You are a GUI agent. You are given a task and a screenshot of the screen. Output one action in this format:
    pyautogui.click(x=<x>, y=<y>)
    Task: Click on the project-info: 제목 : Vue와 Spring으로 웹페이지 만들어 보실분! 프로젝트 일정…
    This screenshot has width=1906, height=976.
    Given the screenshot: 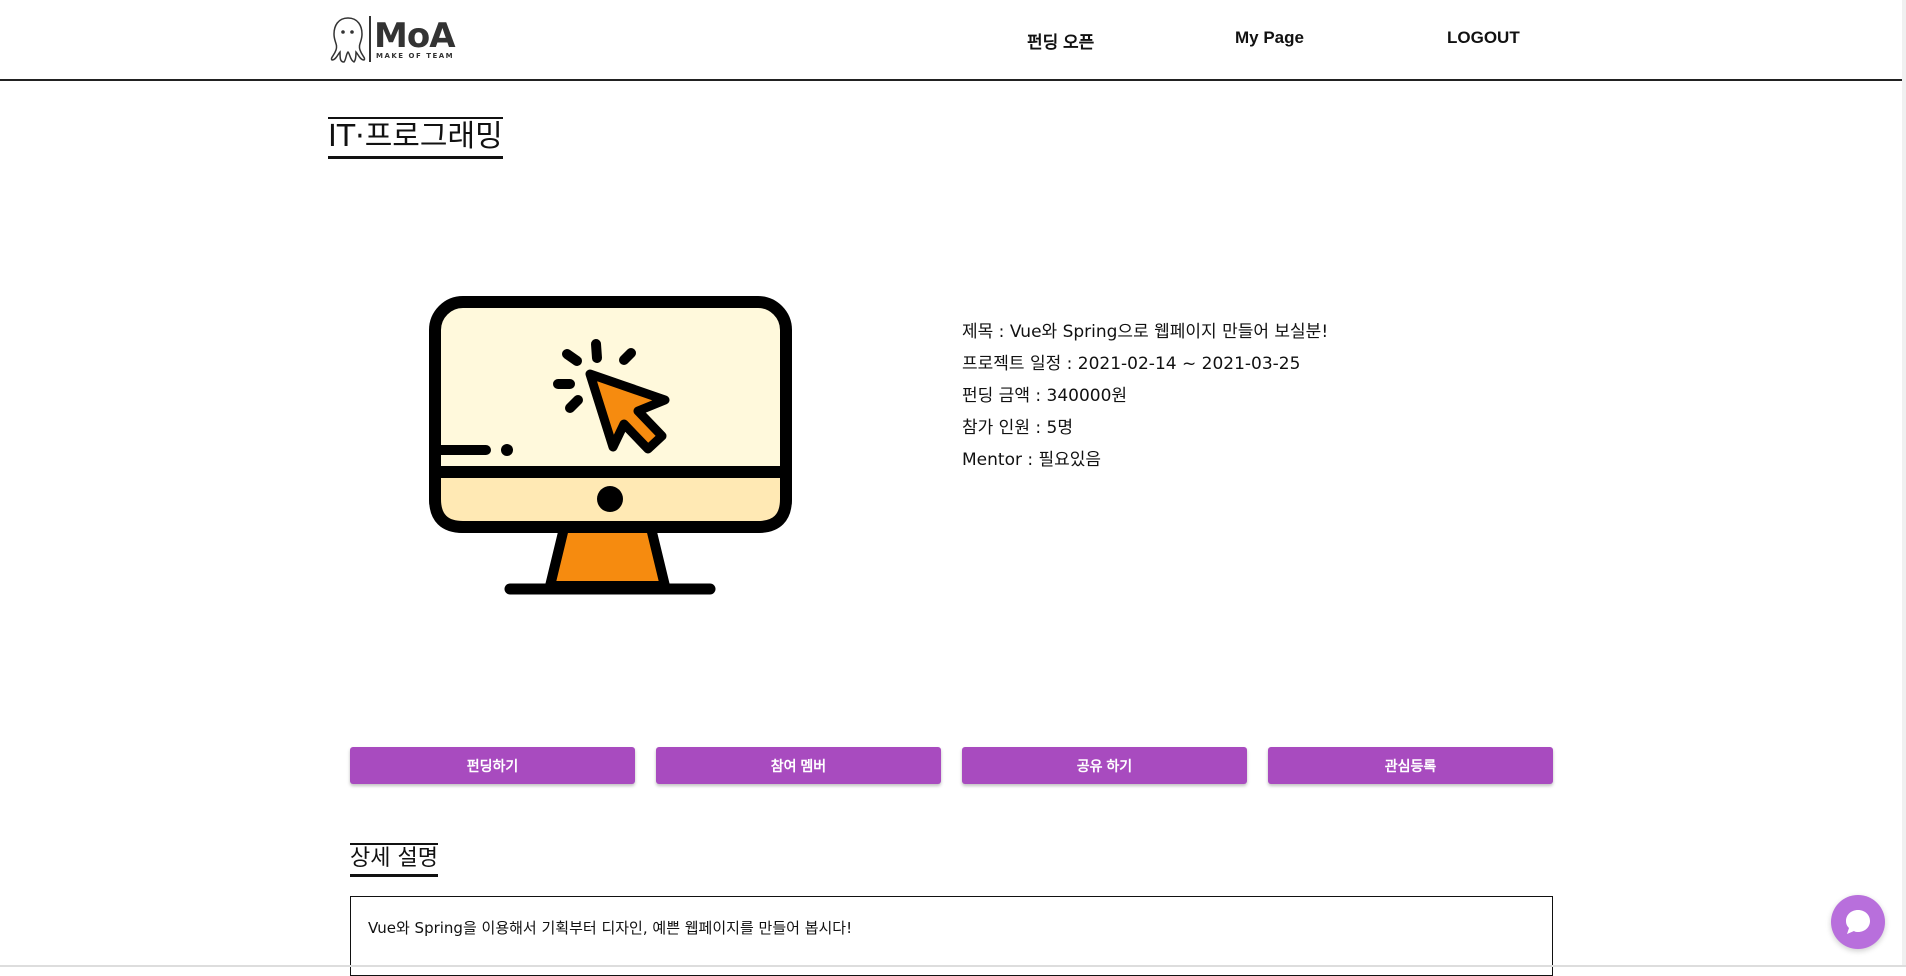 What is the action you would take?
    pyautogui.click(x=1145, y=396)
    